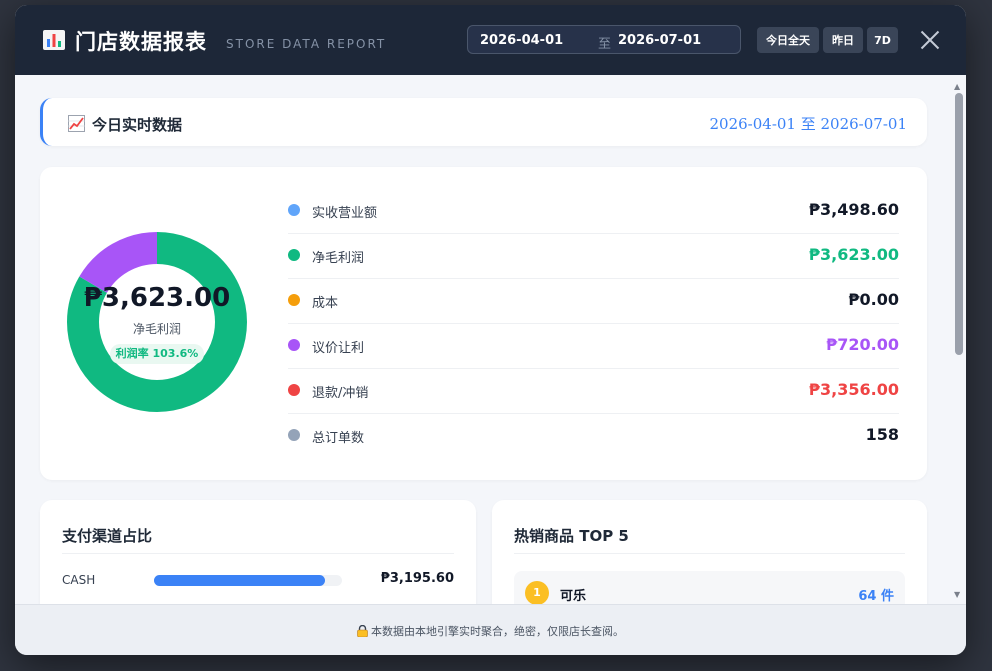  I want to click on banner-date-range: 2026-04-01 至 2026-07-01, so click(808, 124).